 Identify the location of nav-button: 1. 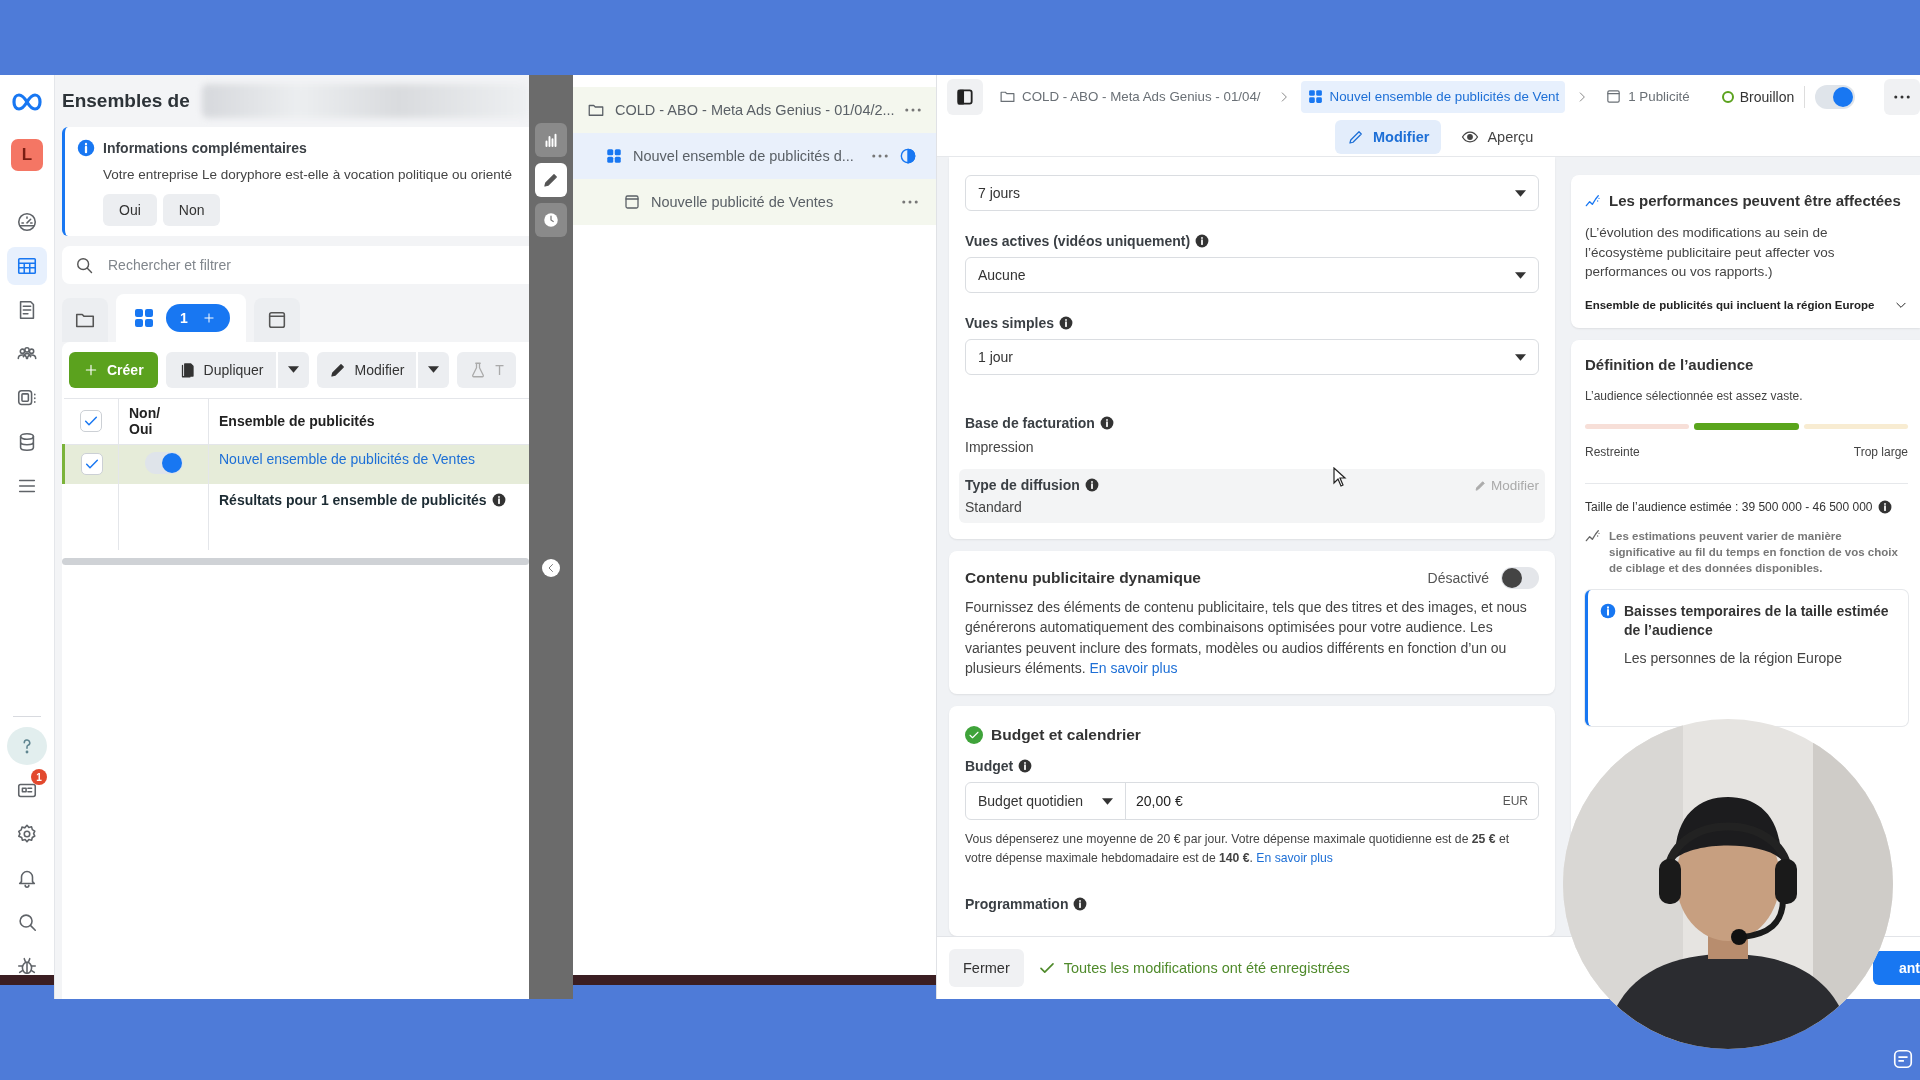
(27, 790).